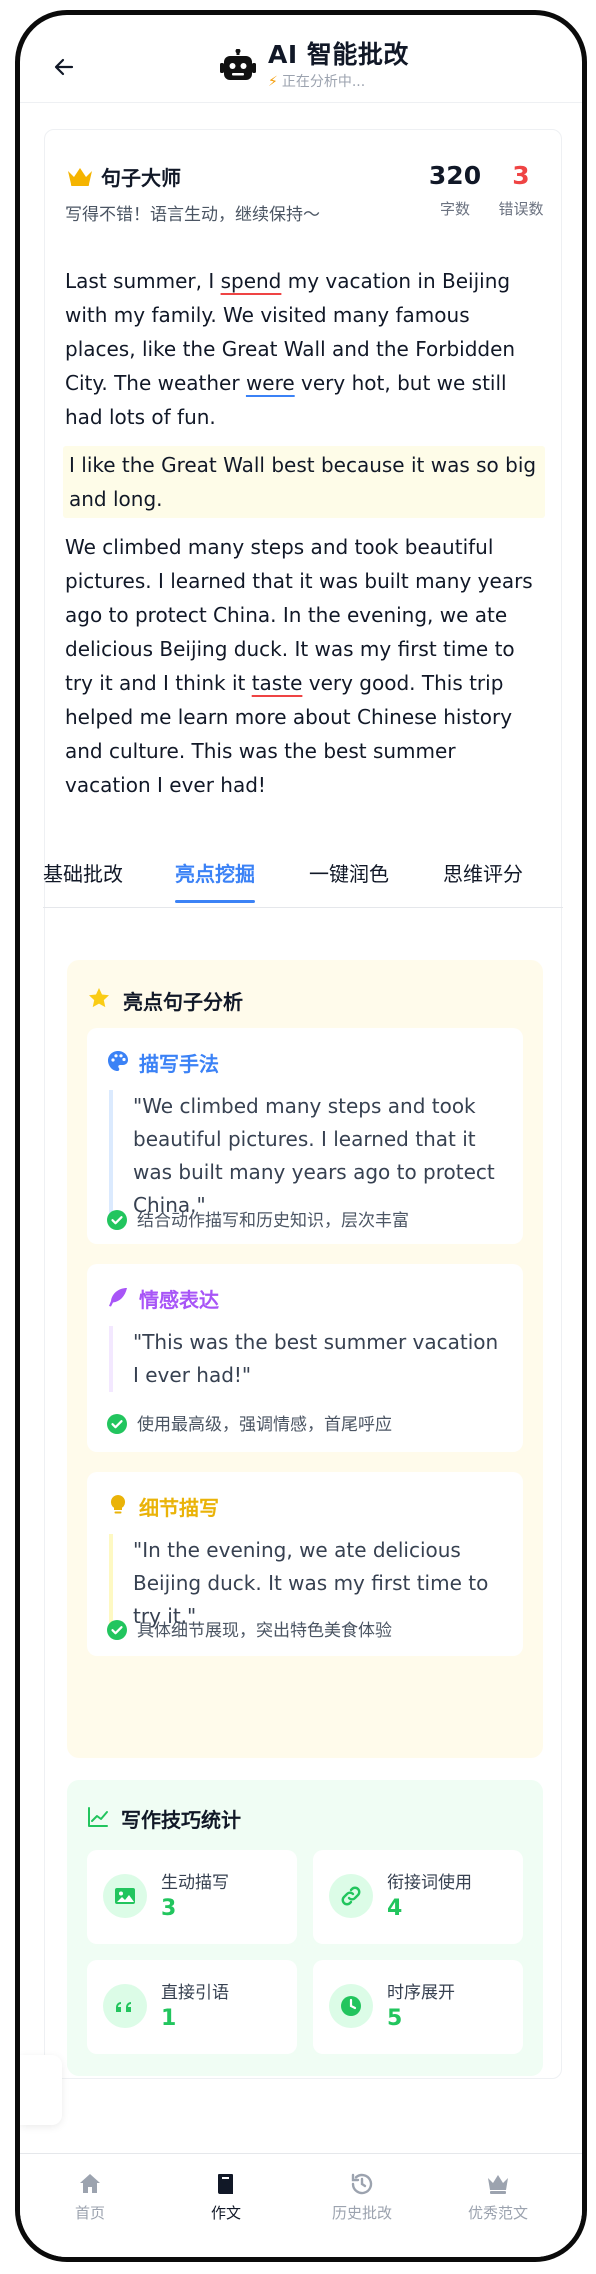 The height and width of the screenshot is (2274, 596). Describe the element at coordinates (226, 2197) in the screenshot. I see `nav-essay: 作文` at that location.